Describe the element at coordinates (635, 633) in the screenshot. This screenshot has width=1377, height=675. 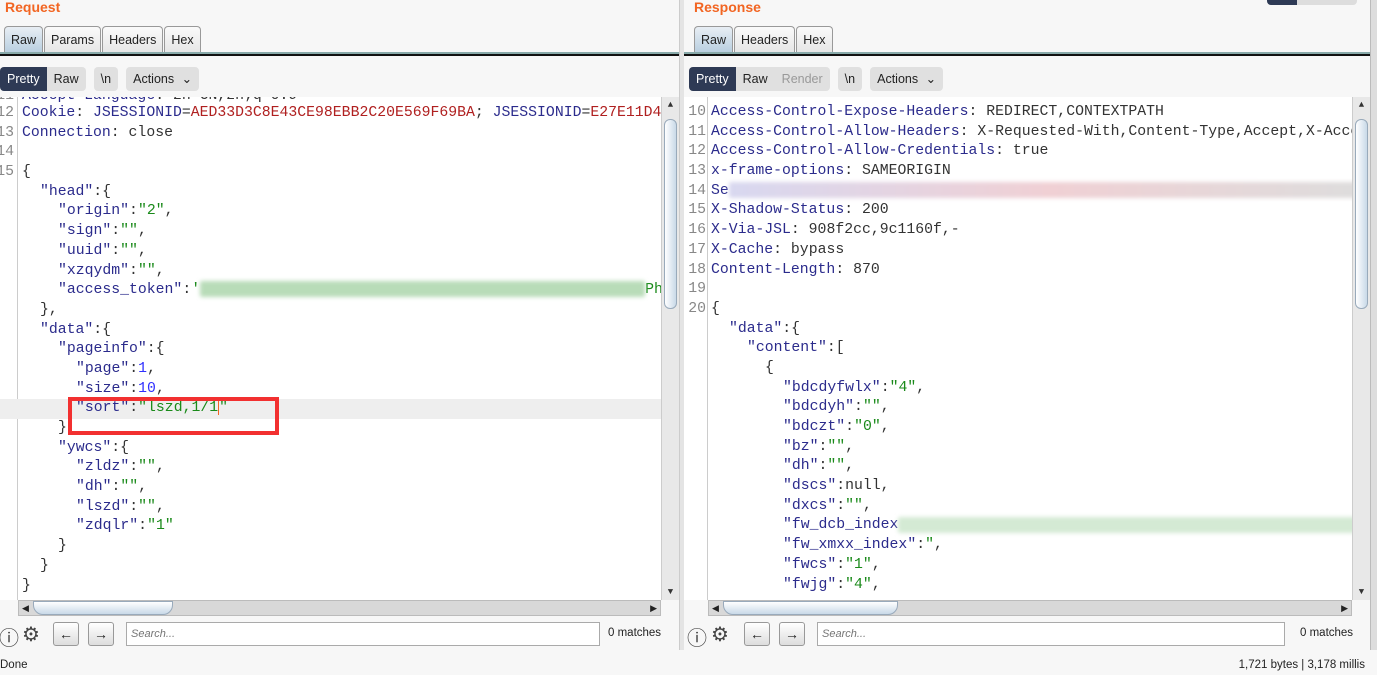
I see `match-count: 0 matches` at that location.